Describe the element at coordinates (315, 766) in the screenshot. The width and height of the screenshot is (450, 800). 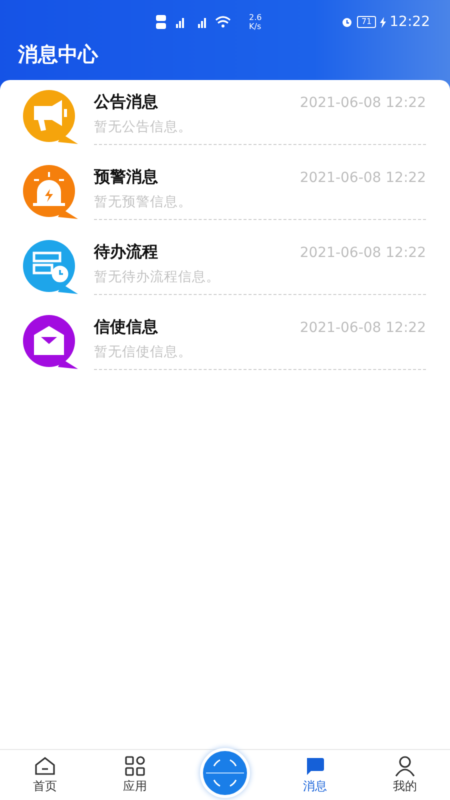
I see `chat-icon` at that location.